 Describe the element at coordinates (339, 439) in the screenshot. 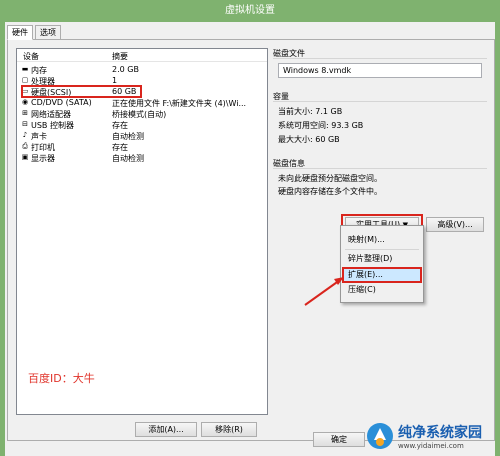

I see `ok-button: 确定` at that location.